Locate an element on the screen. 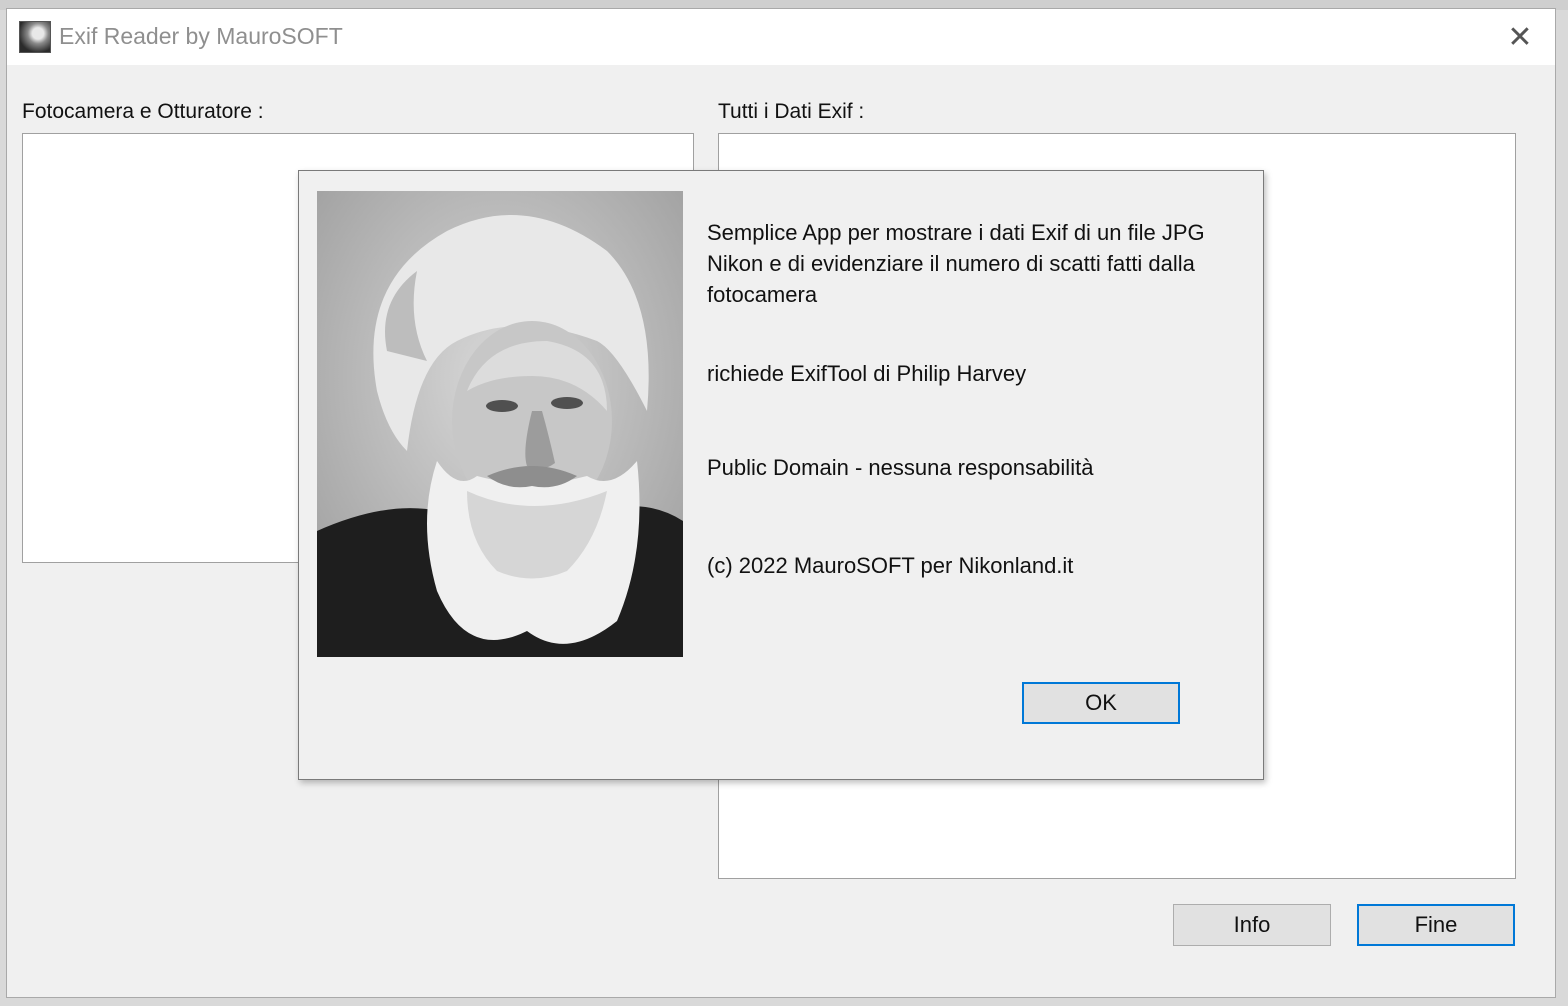  license-text: Public Domain - nessuna responsabilità is located at coordinates (900, 467).